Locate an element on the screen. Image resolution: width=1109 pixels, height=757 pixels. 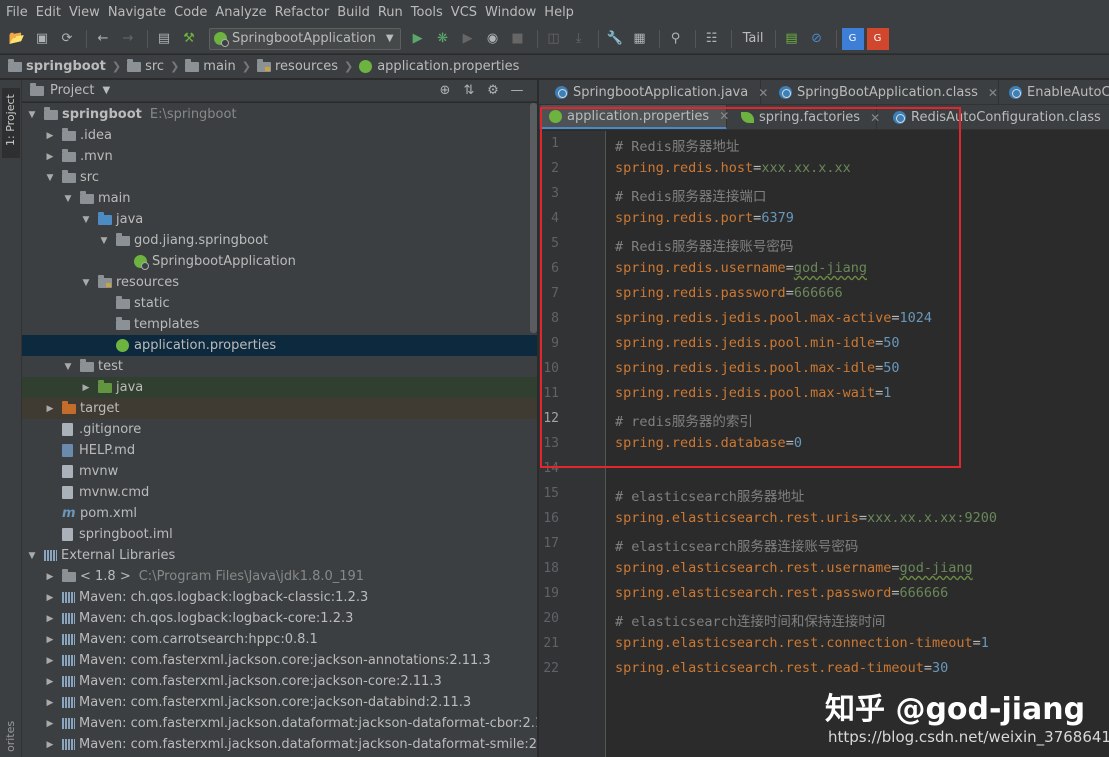
menu-view: View is located at coordinates (86, 12).